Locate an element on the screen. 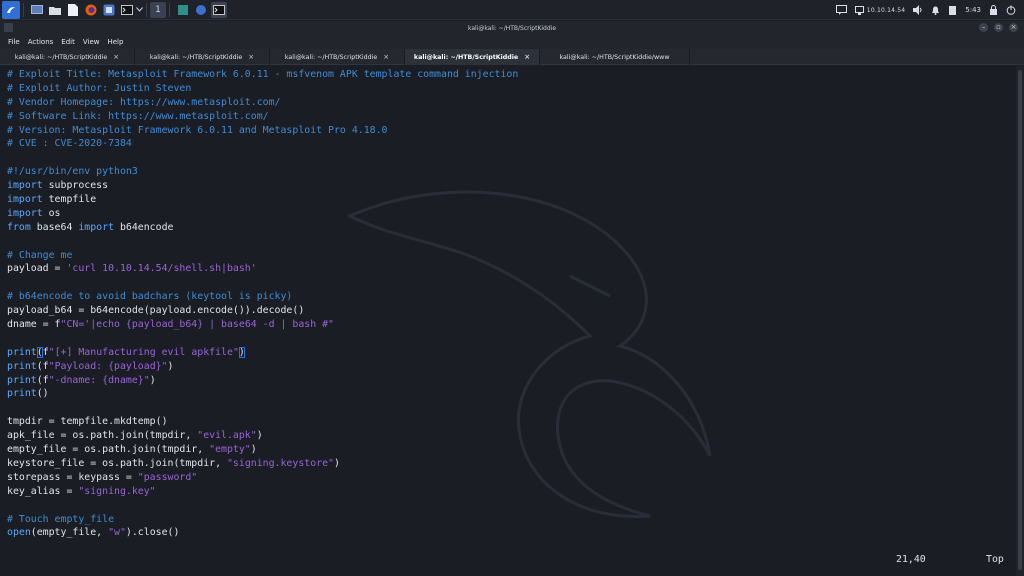  network-indicator: 10.10.14.54 is located at coordinates (879, 10).